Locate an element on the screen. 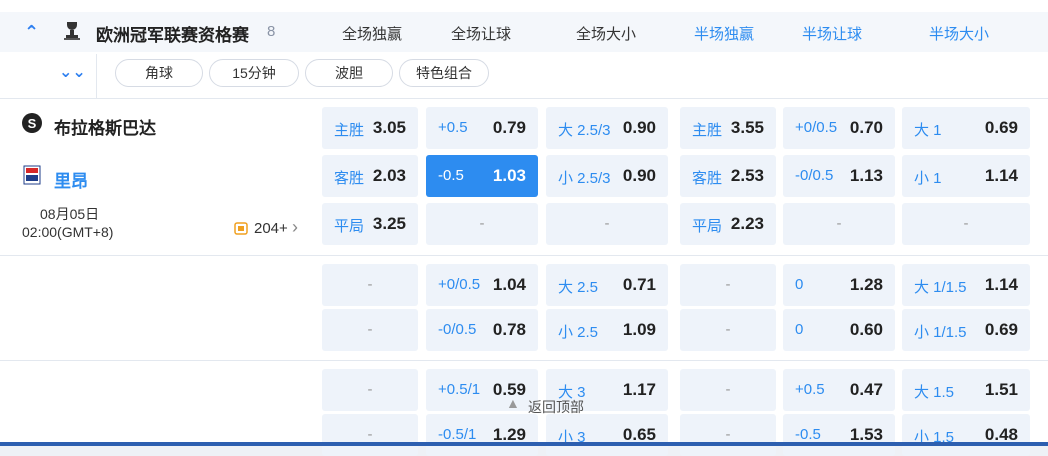 This screenshot has height=456, width=1048. odds-price: 1.14 is located at coordinates (1001, 284).